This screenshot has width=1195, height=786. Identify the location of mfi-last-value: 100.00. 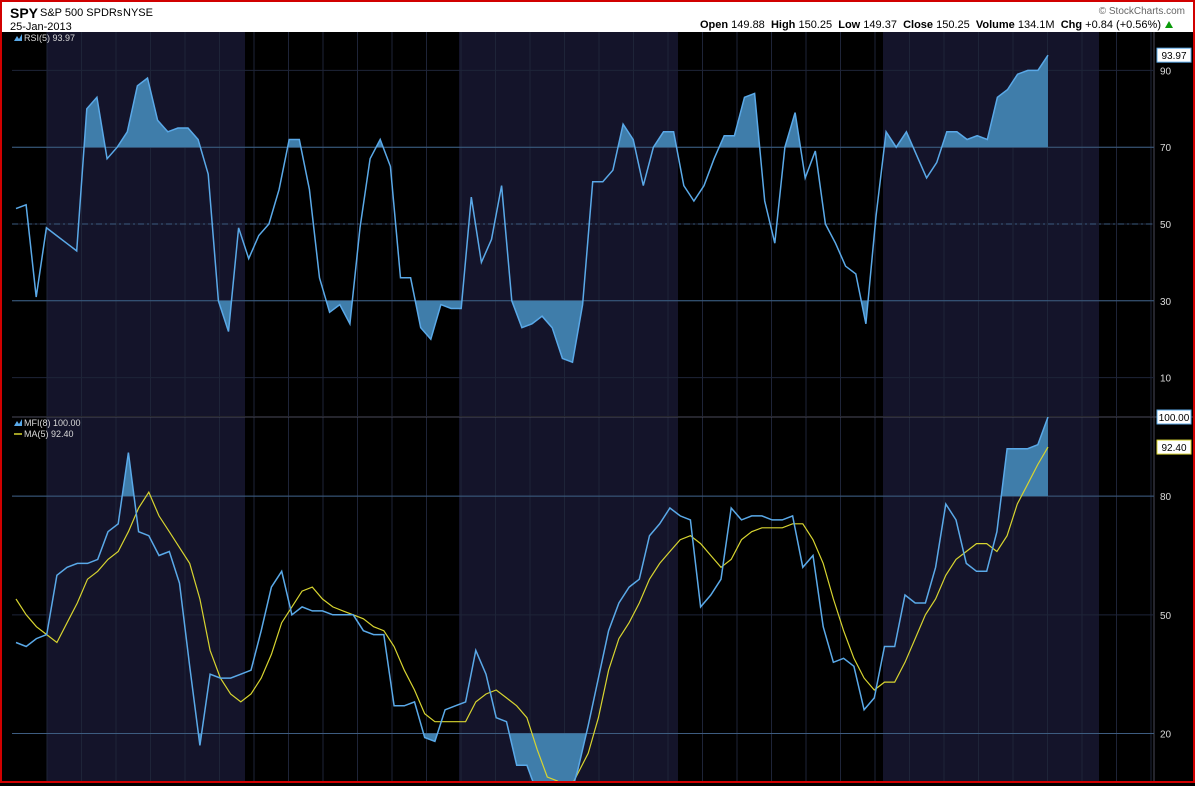
(1174, 418).